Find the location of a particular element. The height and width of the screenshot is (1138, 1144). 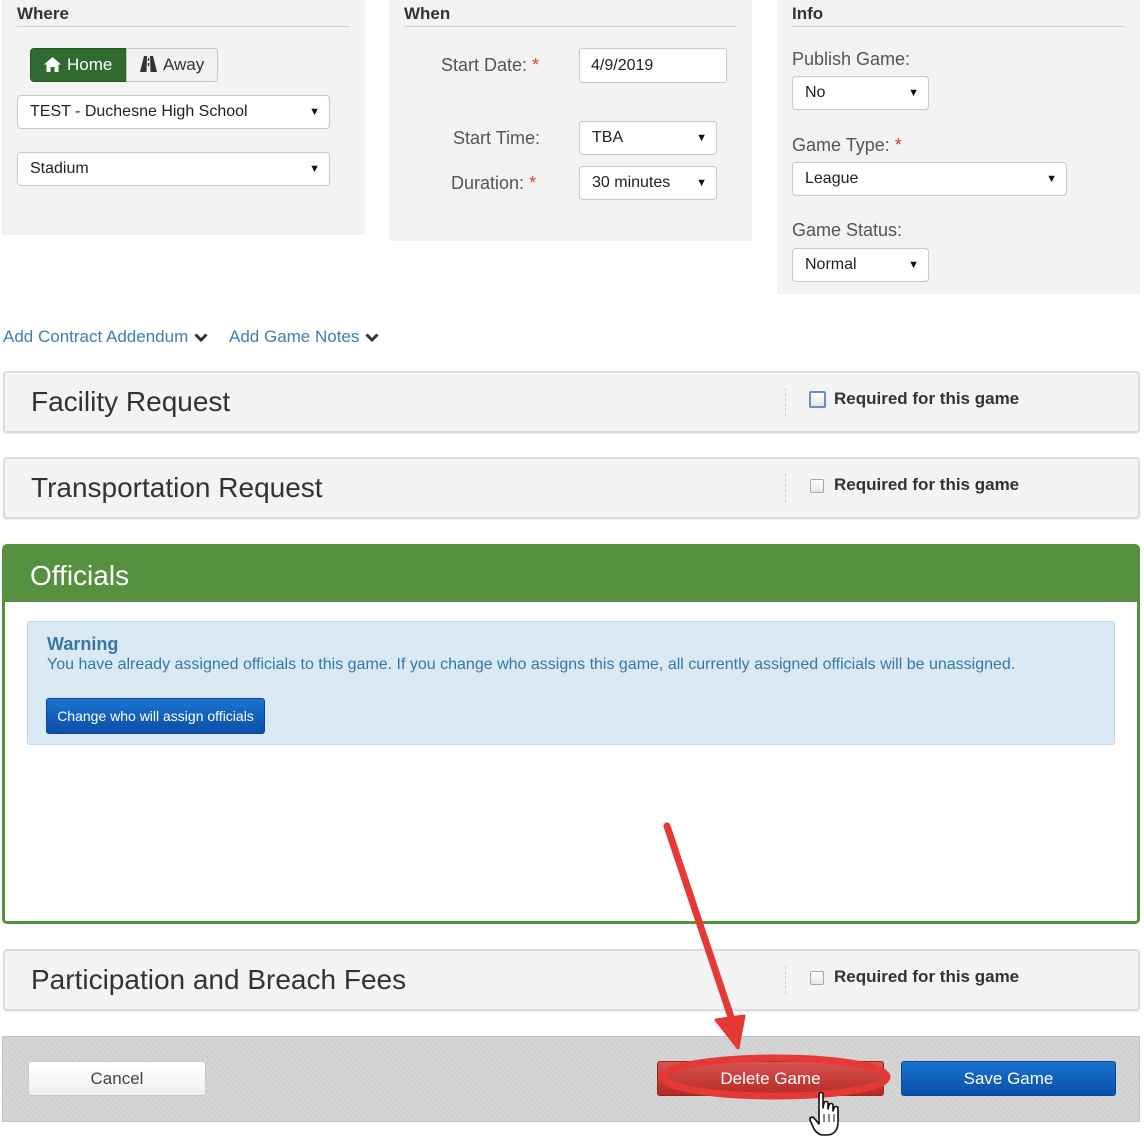

publish-game-select: No ▼ is located at coordinates (860, 93).